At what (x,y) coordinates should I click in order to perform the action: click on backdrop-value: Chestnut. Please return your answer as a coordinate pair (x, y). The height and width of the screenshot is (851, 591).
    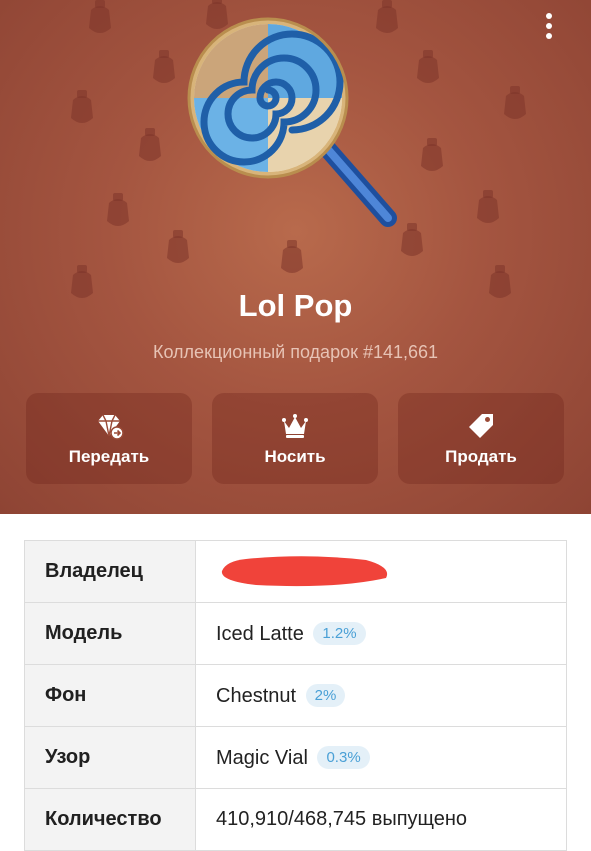
    Looking at the image, I should click on (256, 696).